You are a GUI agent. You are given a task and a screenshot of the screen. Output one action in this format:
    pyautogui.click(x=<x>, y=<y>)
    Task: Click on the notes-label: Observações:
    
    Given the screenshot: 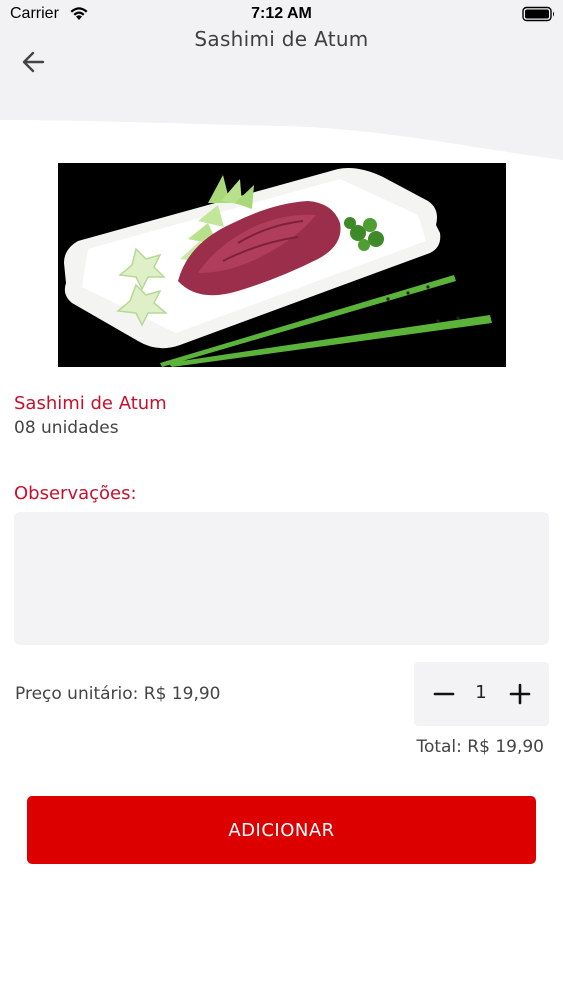 What is the action you would take?
    pyautogui.click(x=75, y=493)
    